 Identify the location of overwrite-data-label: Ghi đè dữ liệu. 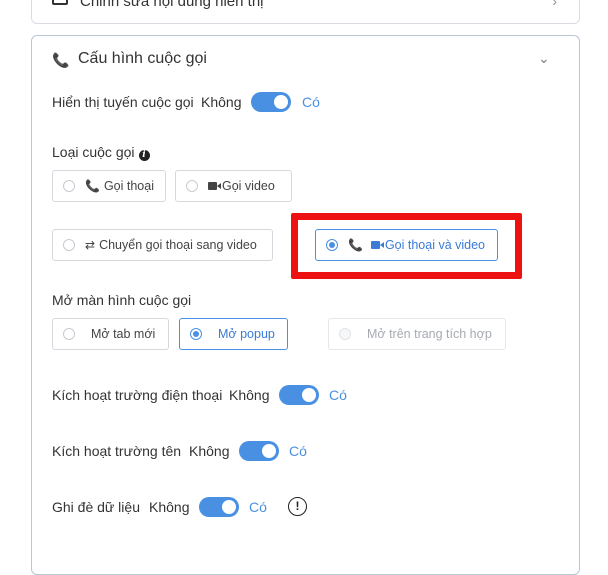
(96, 507).